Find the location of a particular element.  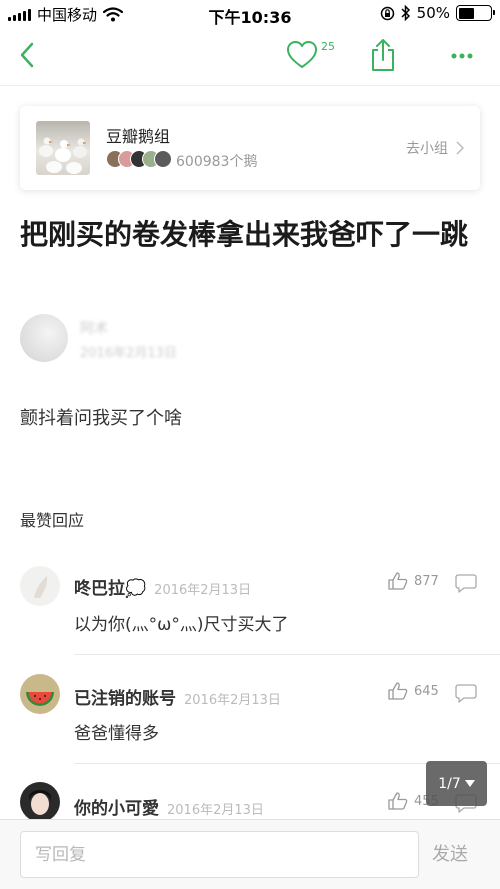

bluetooth-icon is located at coordinates (405, 13).